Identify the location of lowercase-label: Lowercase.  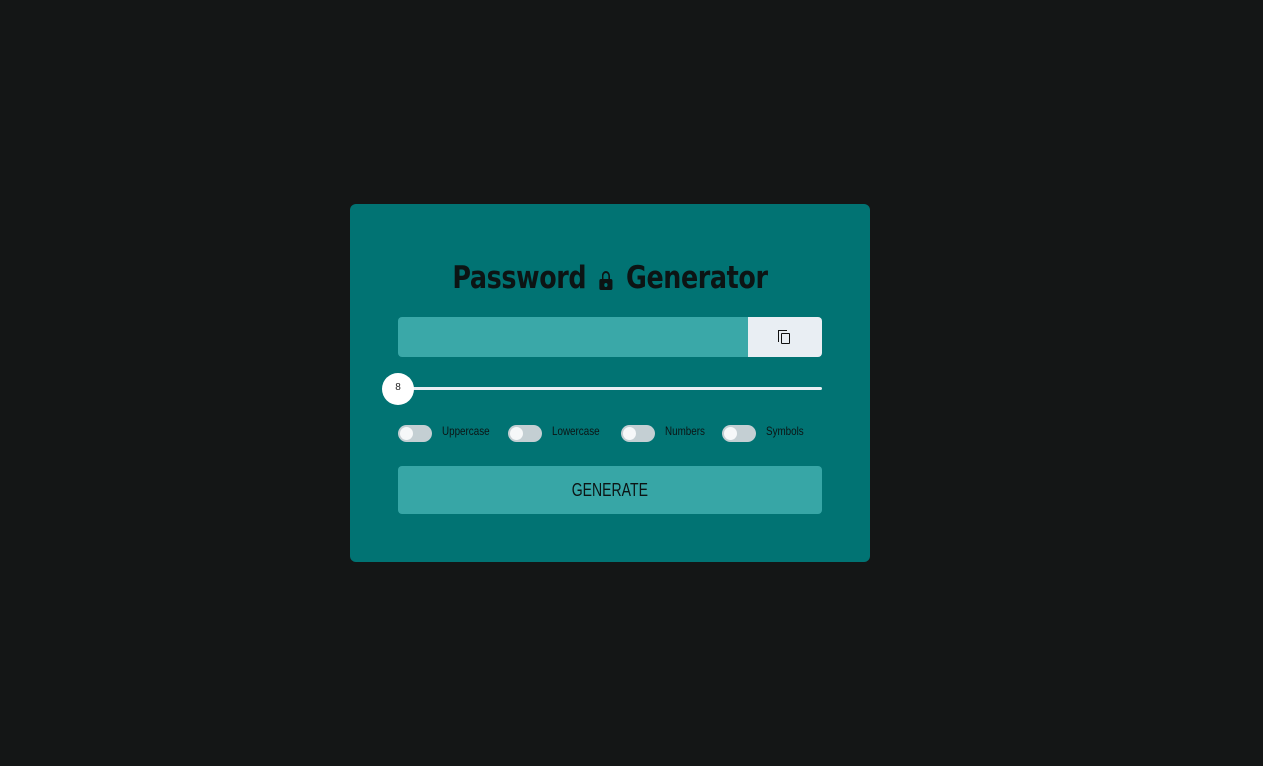
(576, 431).